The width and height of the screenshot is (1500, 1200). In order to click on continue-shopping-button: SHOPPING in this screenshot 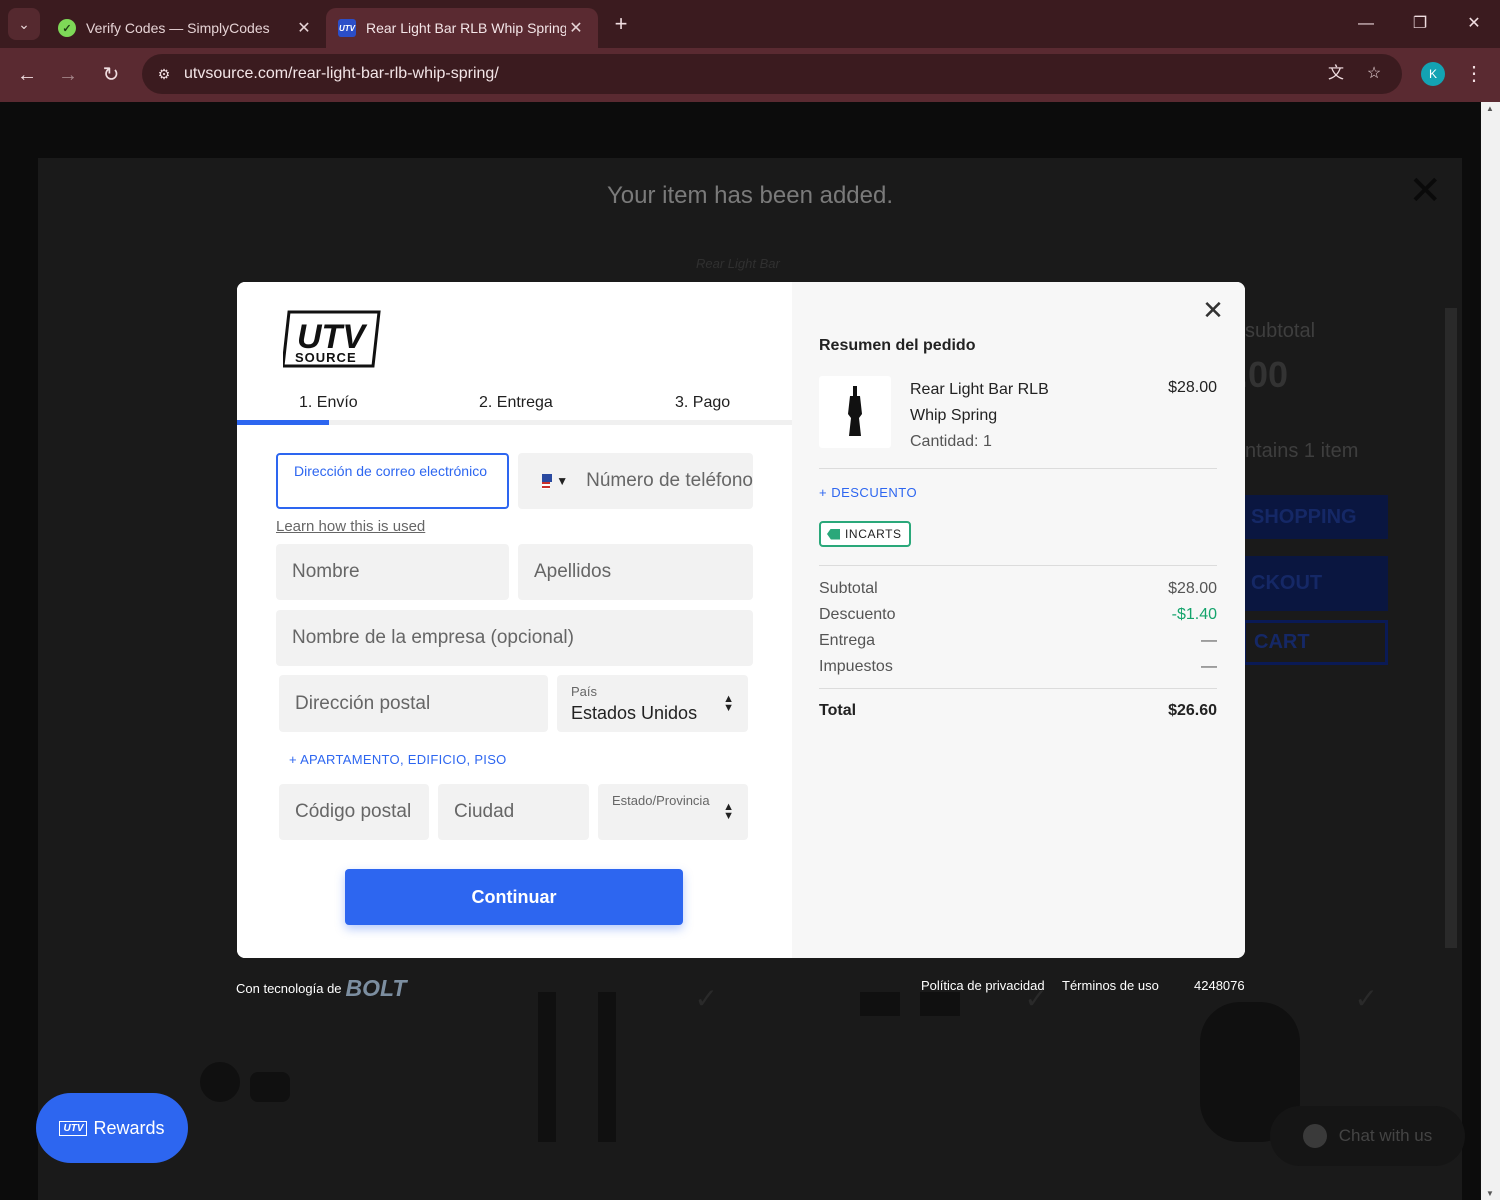, I will do `click(1315, 517)`.